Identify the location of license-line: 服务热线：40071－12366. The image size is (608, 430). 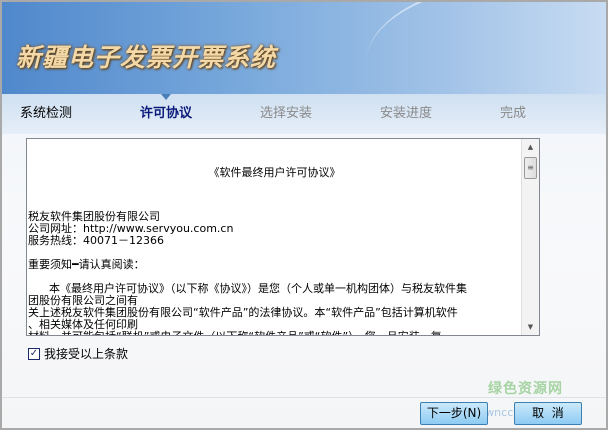
(96, 240).